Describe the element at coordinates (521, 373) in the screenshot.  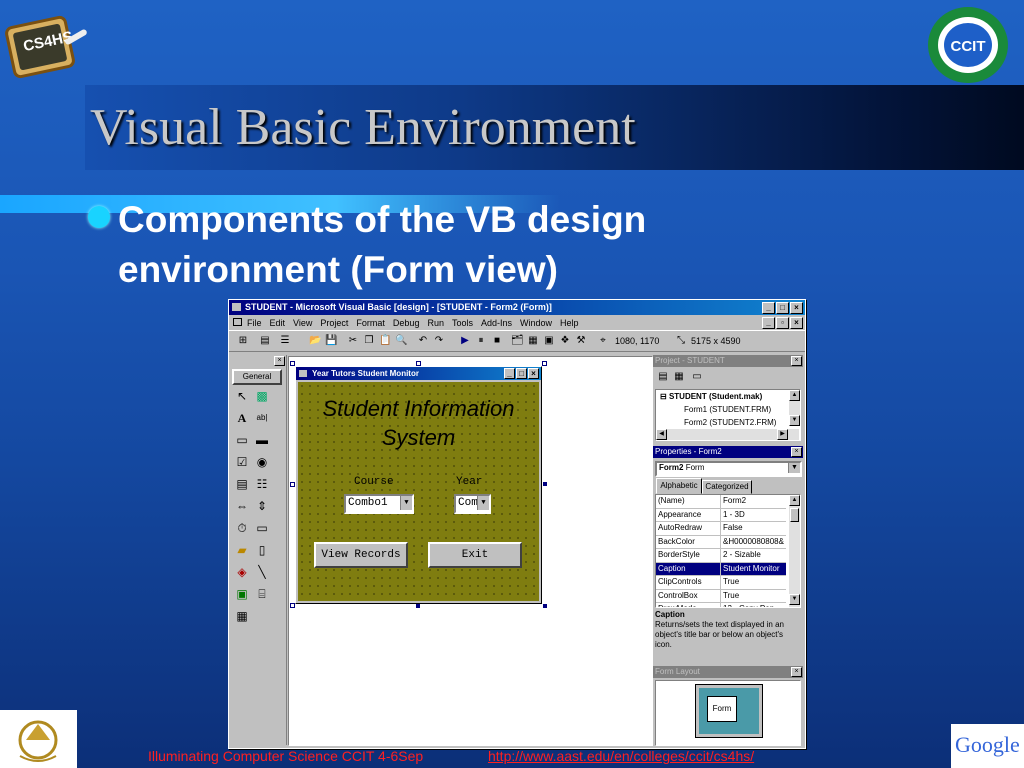
I see `form-maximize-button: □` at that location.